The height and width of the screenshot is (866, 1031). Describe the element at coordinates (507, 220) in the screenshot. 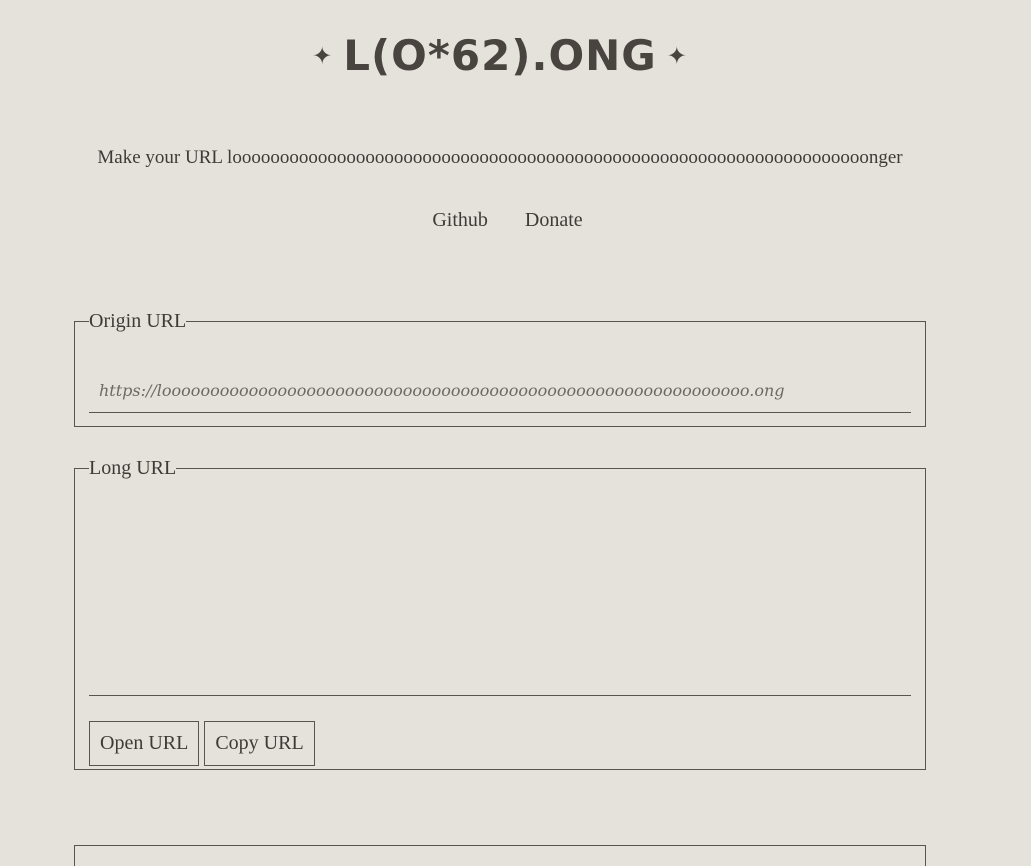

I see `nav-links: Github Donate` at that location.